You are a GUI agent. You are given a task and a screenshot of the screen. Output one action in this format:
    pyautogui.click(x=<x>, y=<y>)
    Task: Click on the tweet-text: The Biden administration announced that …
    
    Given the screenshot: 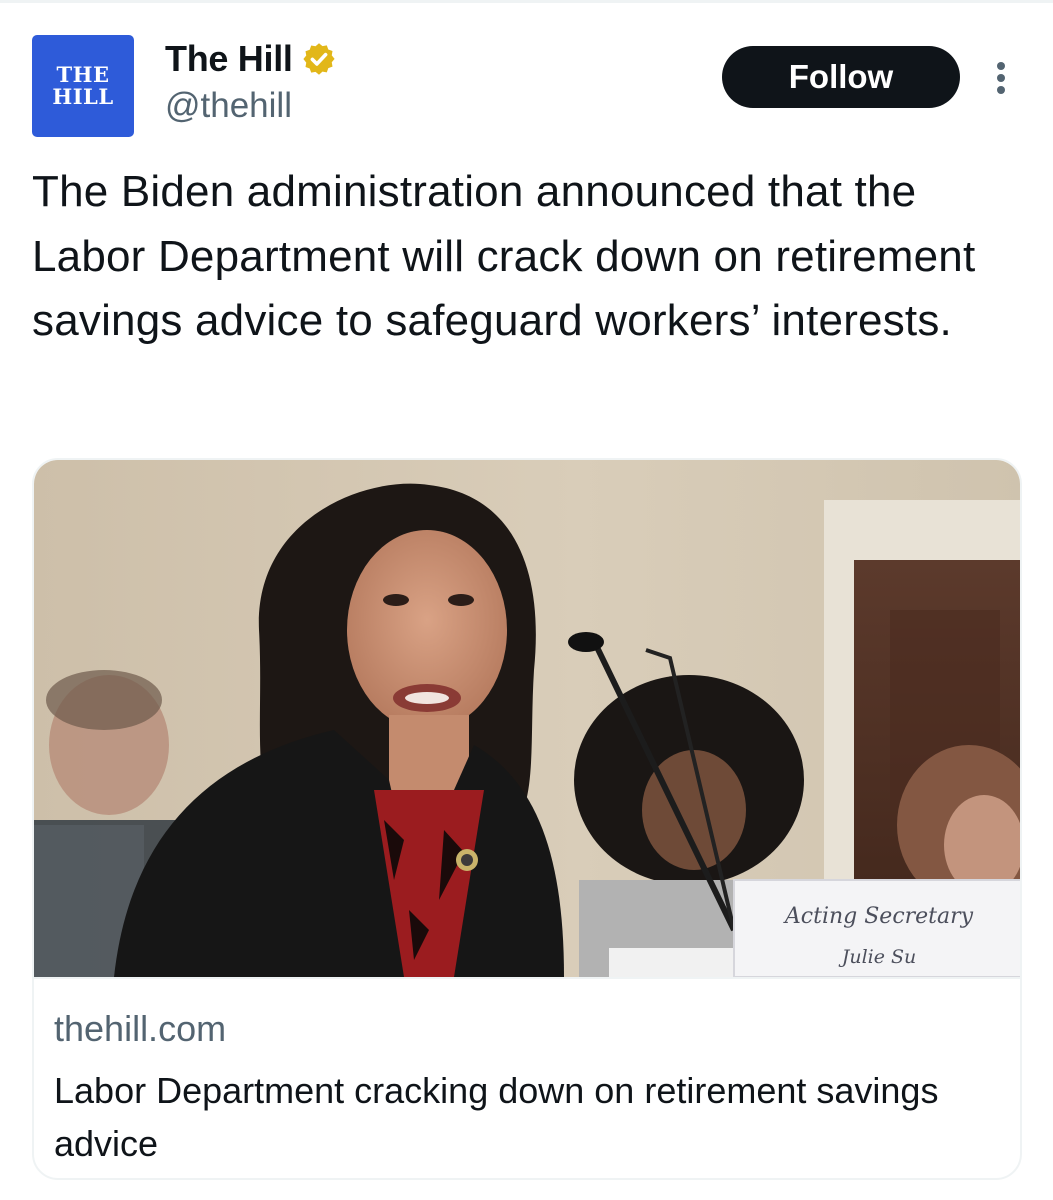 What is the action you would take?
    pyautogui.click(x=504, y=256)
    